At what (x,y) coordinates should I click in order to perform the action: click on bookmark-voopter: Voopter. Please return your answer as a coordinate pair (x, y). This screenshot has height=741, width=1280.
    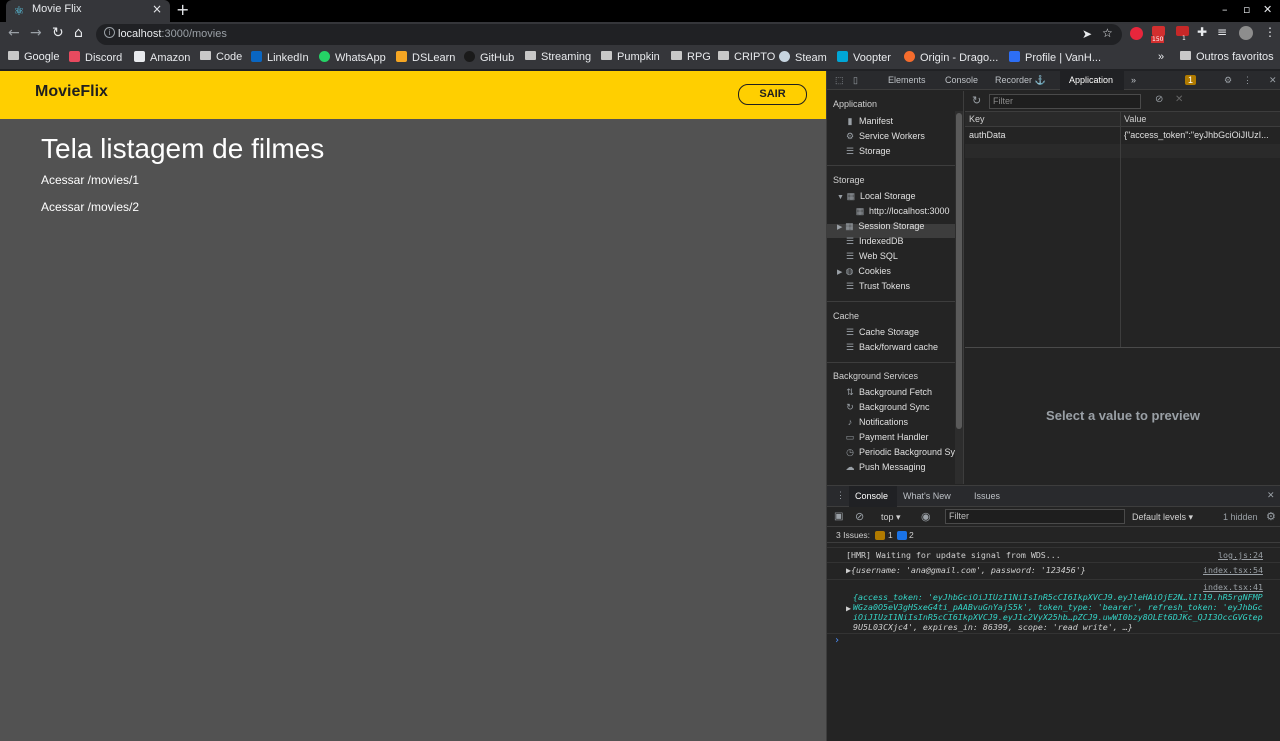
    Looking at the image, I should click on (864, 57).